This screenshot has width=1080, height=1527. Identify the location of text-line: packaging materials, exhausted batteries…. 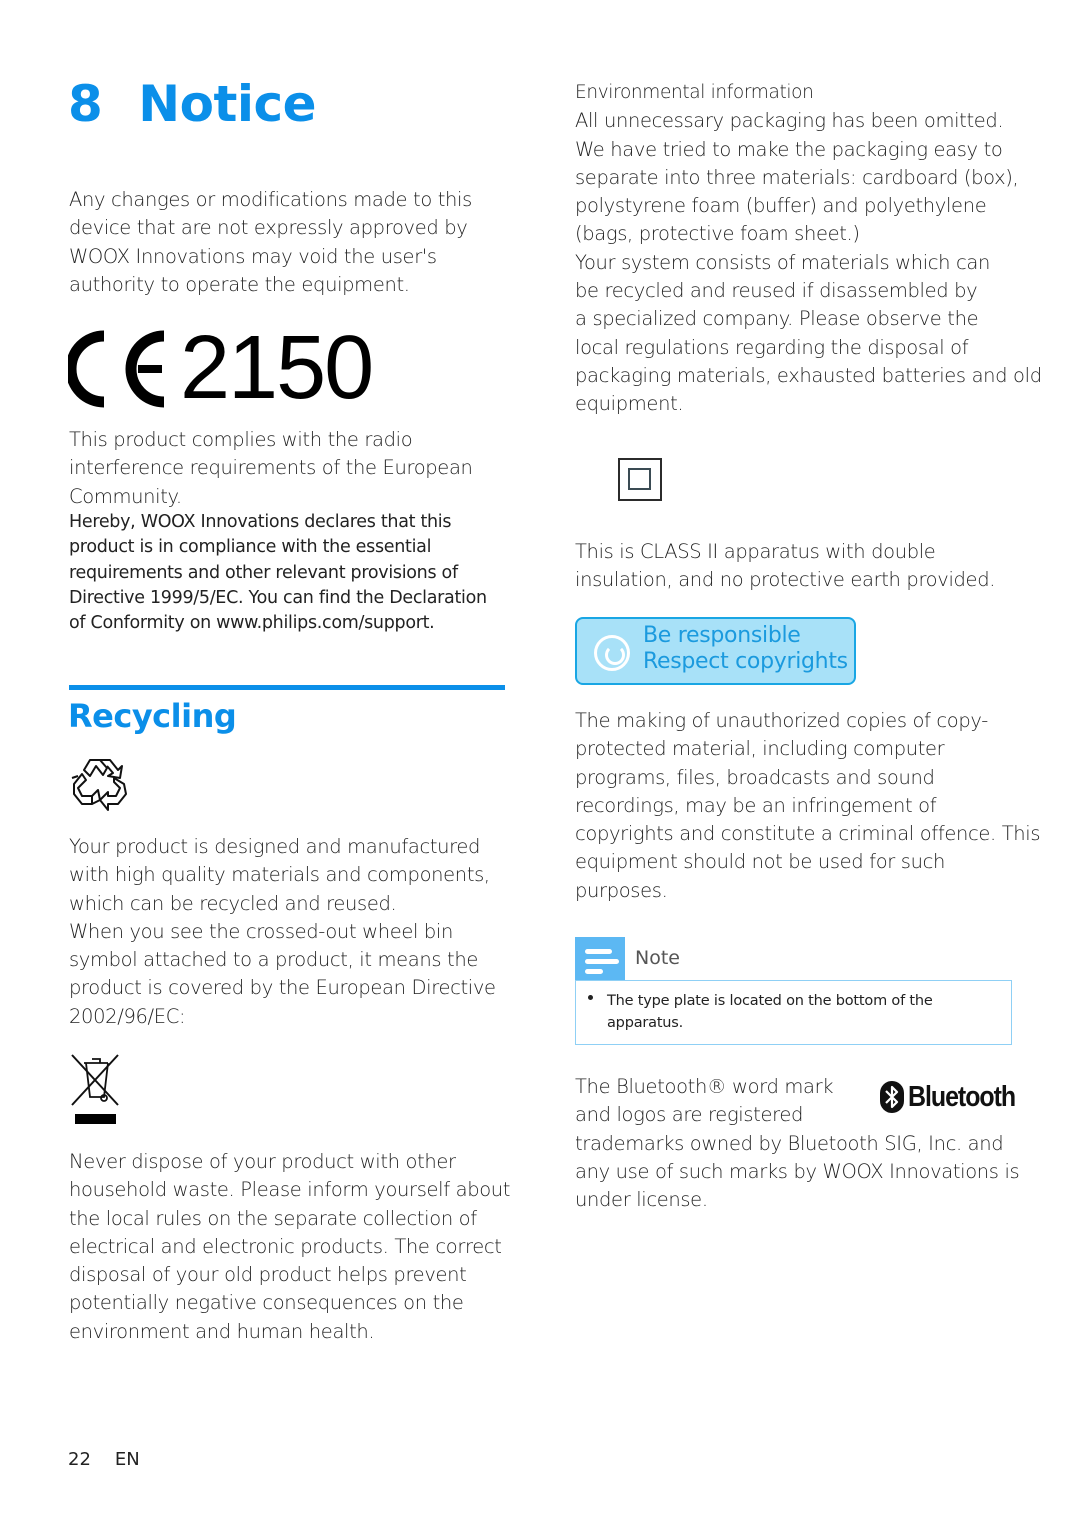
(808, 375).